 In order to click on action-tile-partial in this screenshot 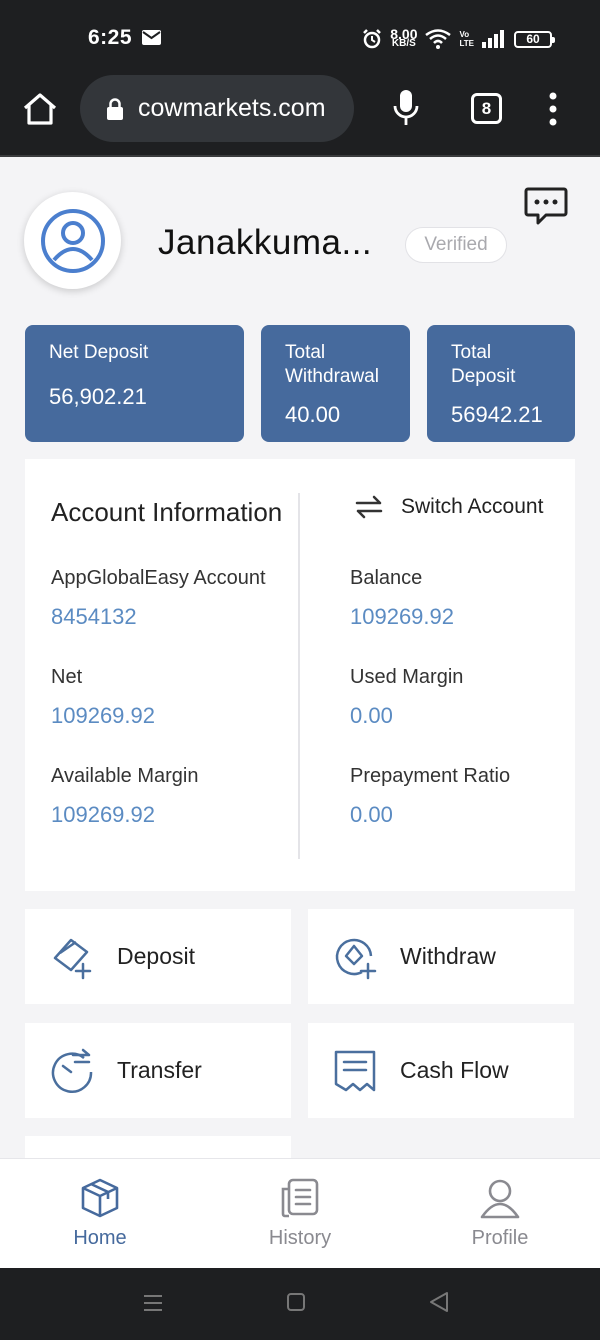, I will do `click(158, 1147)`.